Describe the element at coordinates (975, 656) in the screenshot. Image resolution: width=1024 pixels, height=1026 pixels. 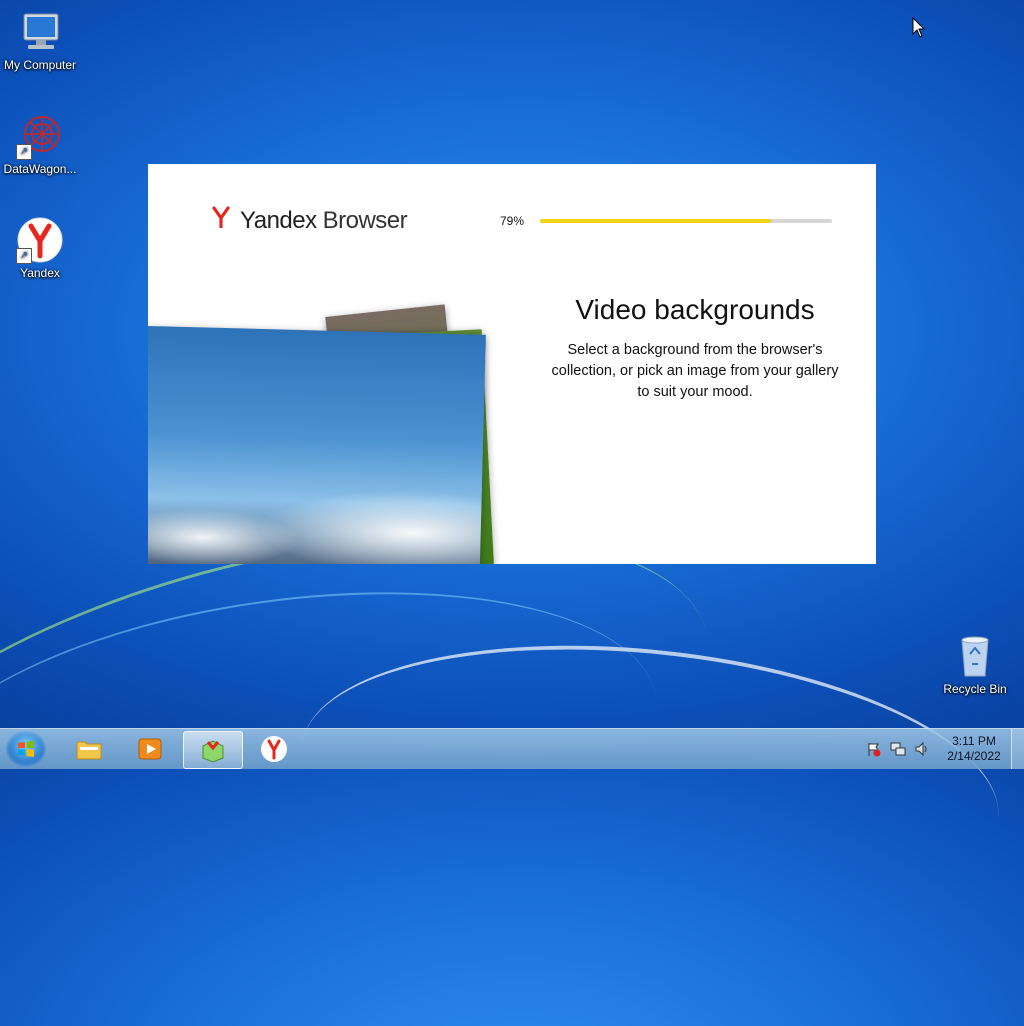
I see `recycle-bin-icon` at that location.